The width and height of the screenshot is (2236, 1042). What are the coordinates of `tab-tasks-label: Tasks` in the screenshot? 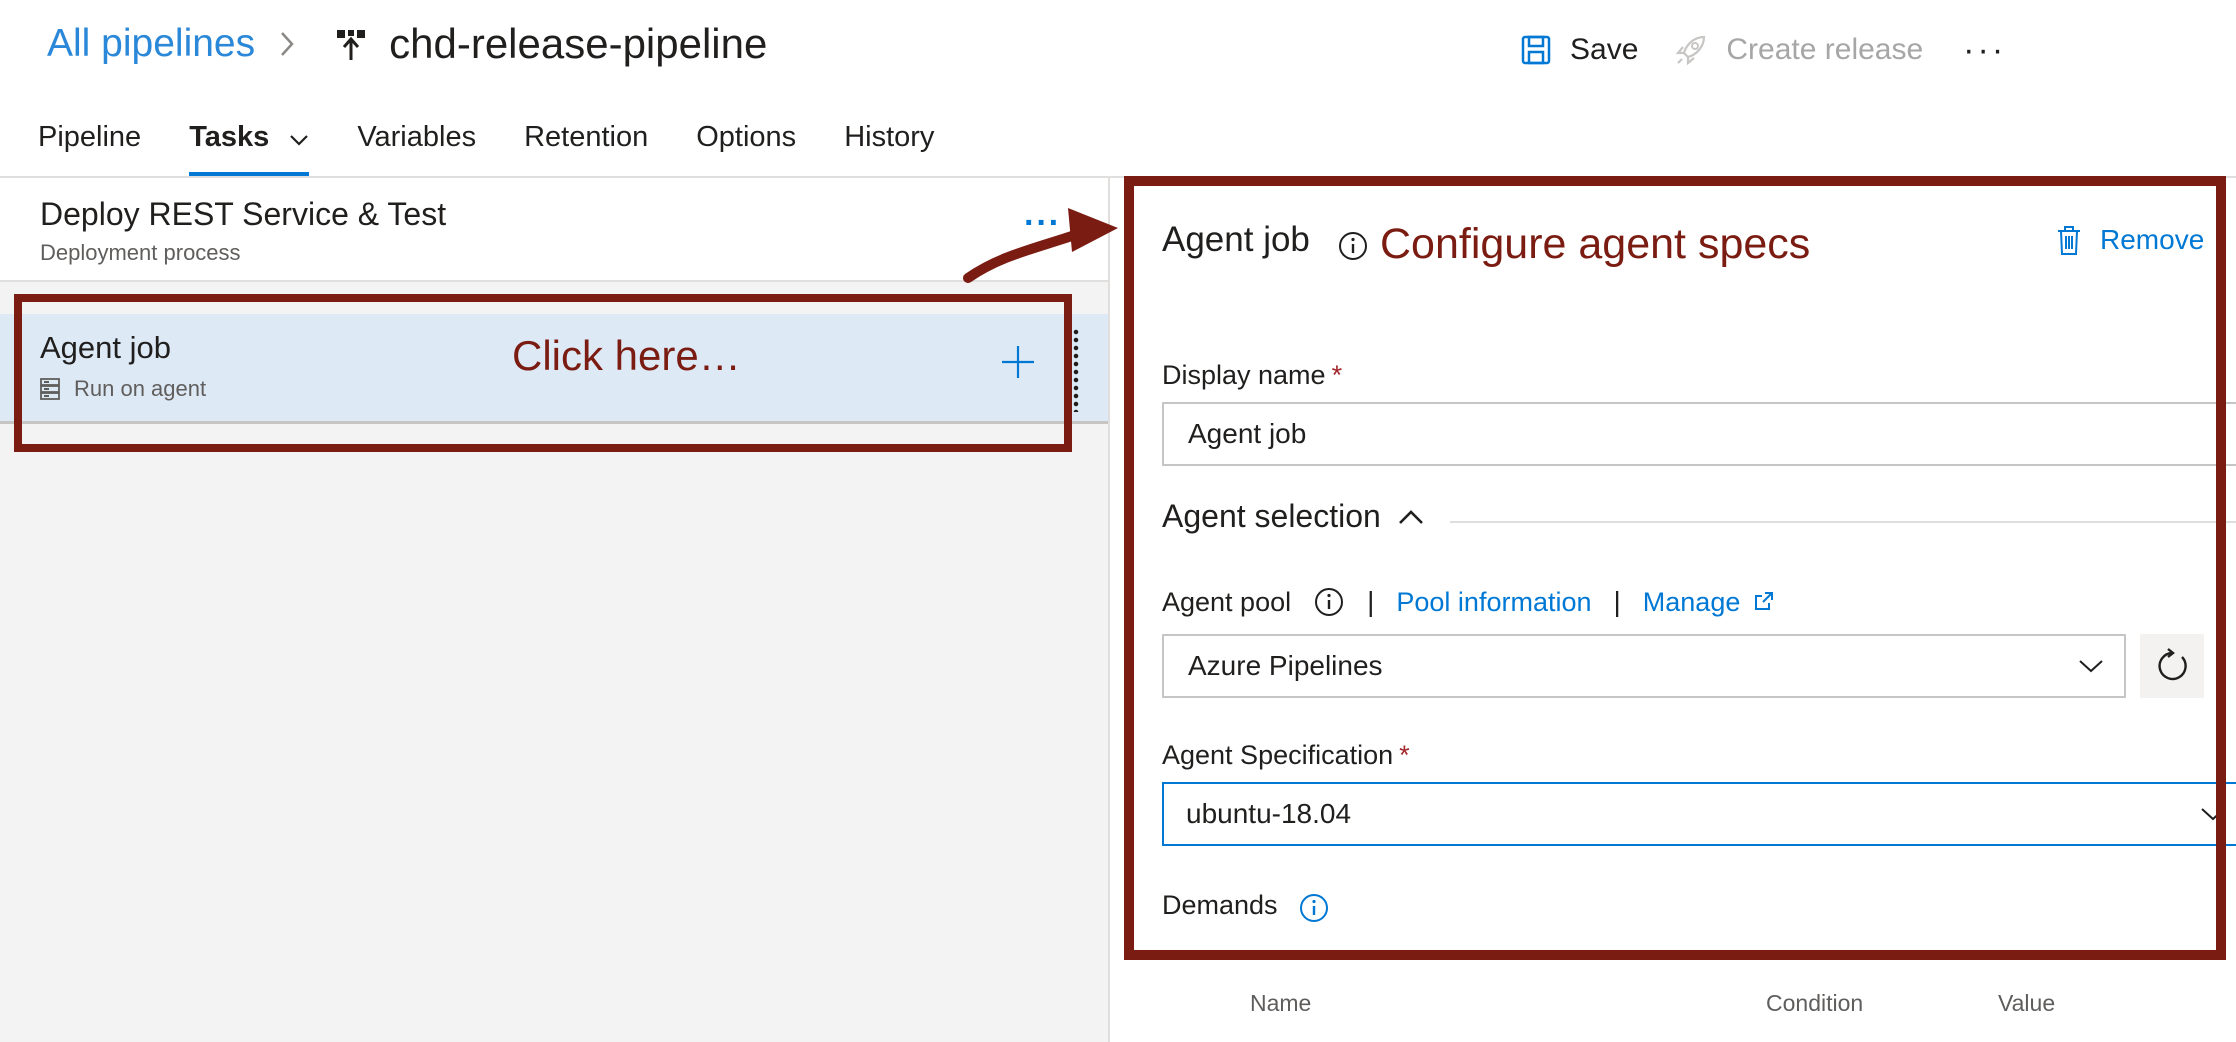 It's located at (229, 137).